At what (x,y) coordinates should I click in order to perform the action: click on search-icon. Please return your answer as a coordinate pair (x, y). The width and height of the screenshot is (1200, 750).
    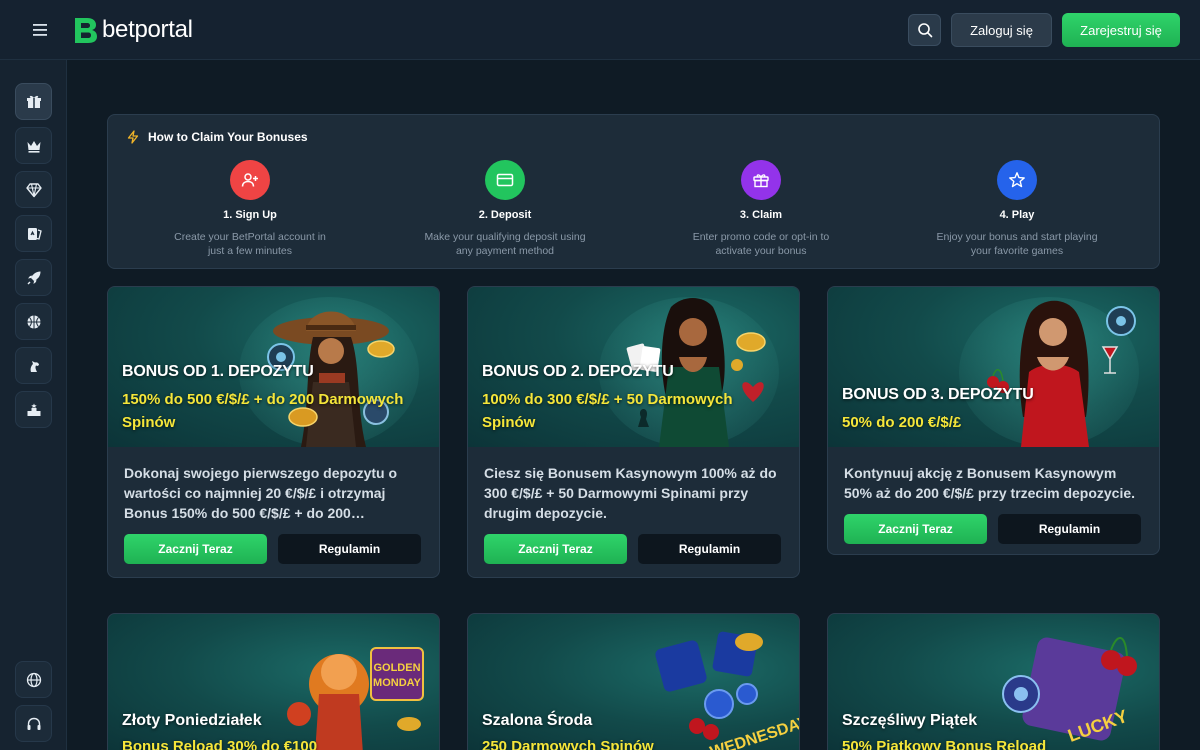
    Looking at the image, I should click on (924, 30).